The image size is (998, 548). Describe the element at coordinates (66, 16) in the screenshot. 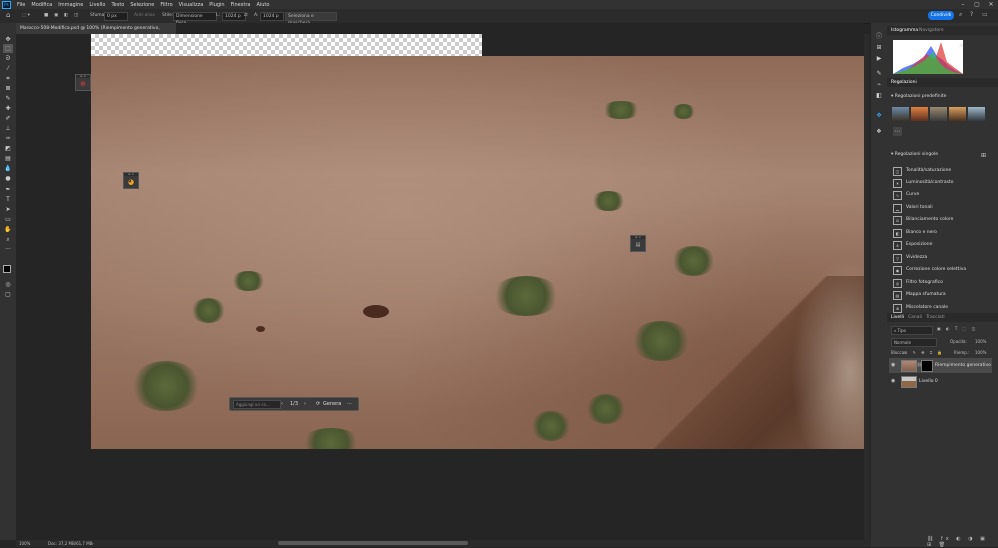

I see `subtract-selection-icon: ◧` at that location.